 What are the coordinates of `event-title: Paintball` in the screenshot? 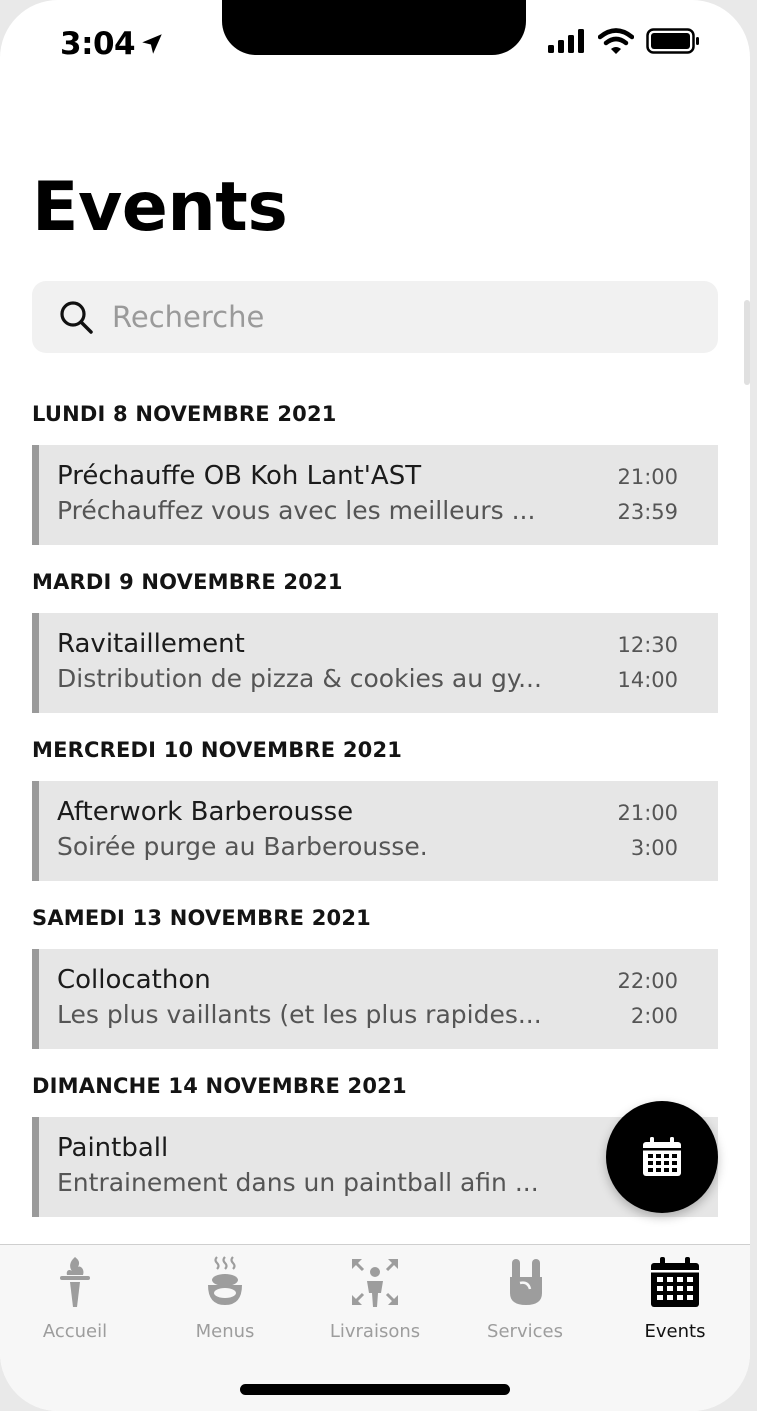 It's located at (113, 1148).